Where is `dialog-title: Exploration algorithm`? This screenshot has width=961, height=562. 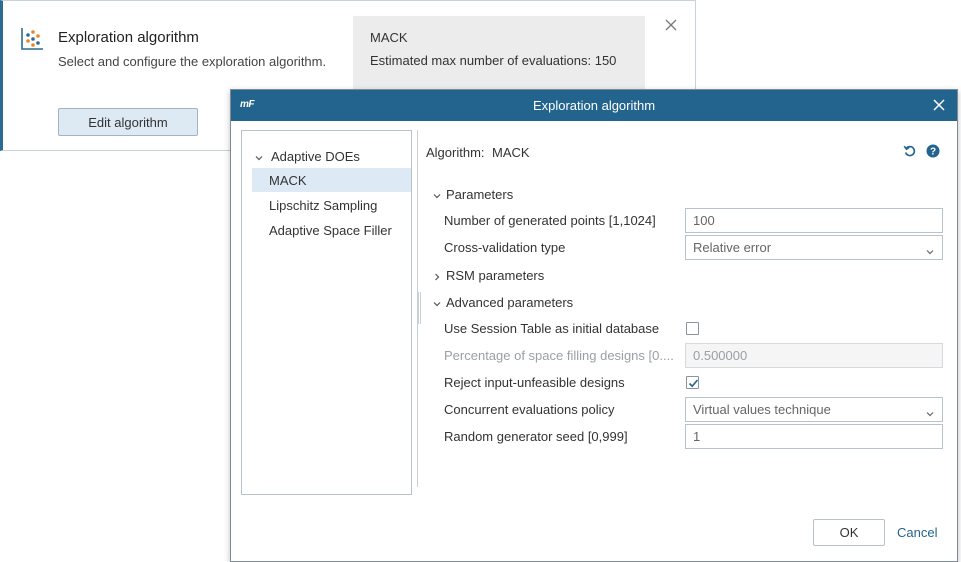 dialog-title: Exploration algorithm is located at coordinates (594, 105).